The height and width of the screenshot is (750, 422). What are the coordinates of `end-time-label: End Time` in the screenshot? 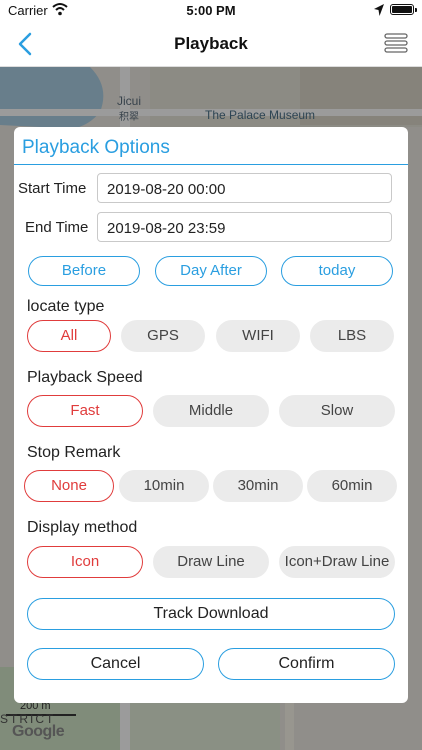 It's located at (57, 227).